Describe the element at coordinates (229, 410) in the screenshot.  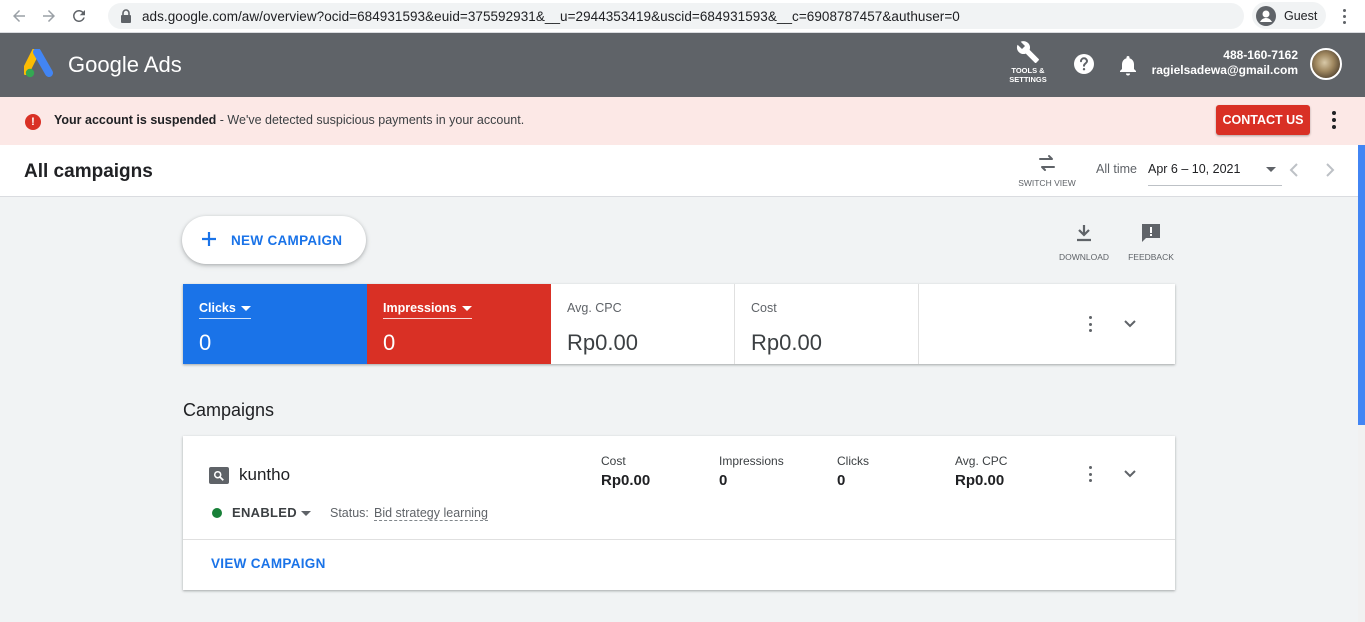
I see `campaigns-section-title: Campaigns` at that location.